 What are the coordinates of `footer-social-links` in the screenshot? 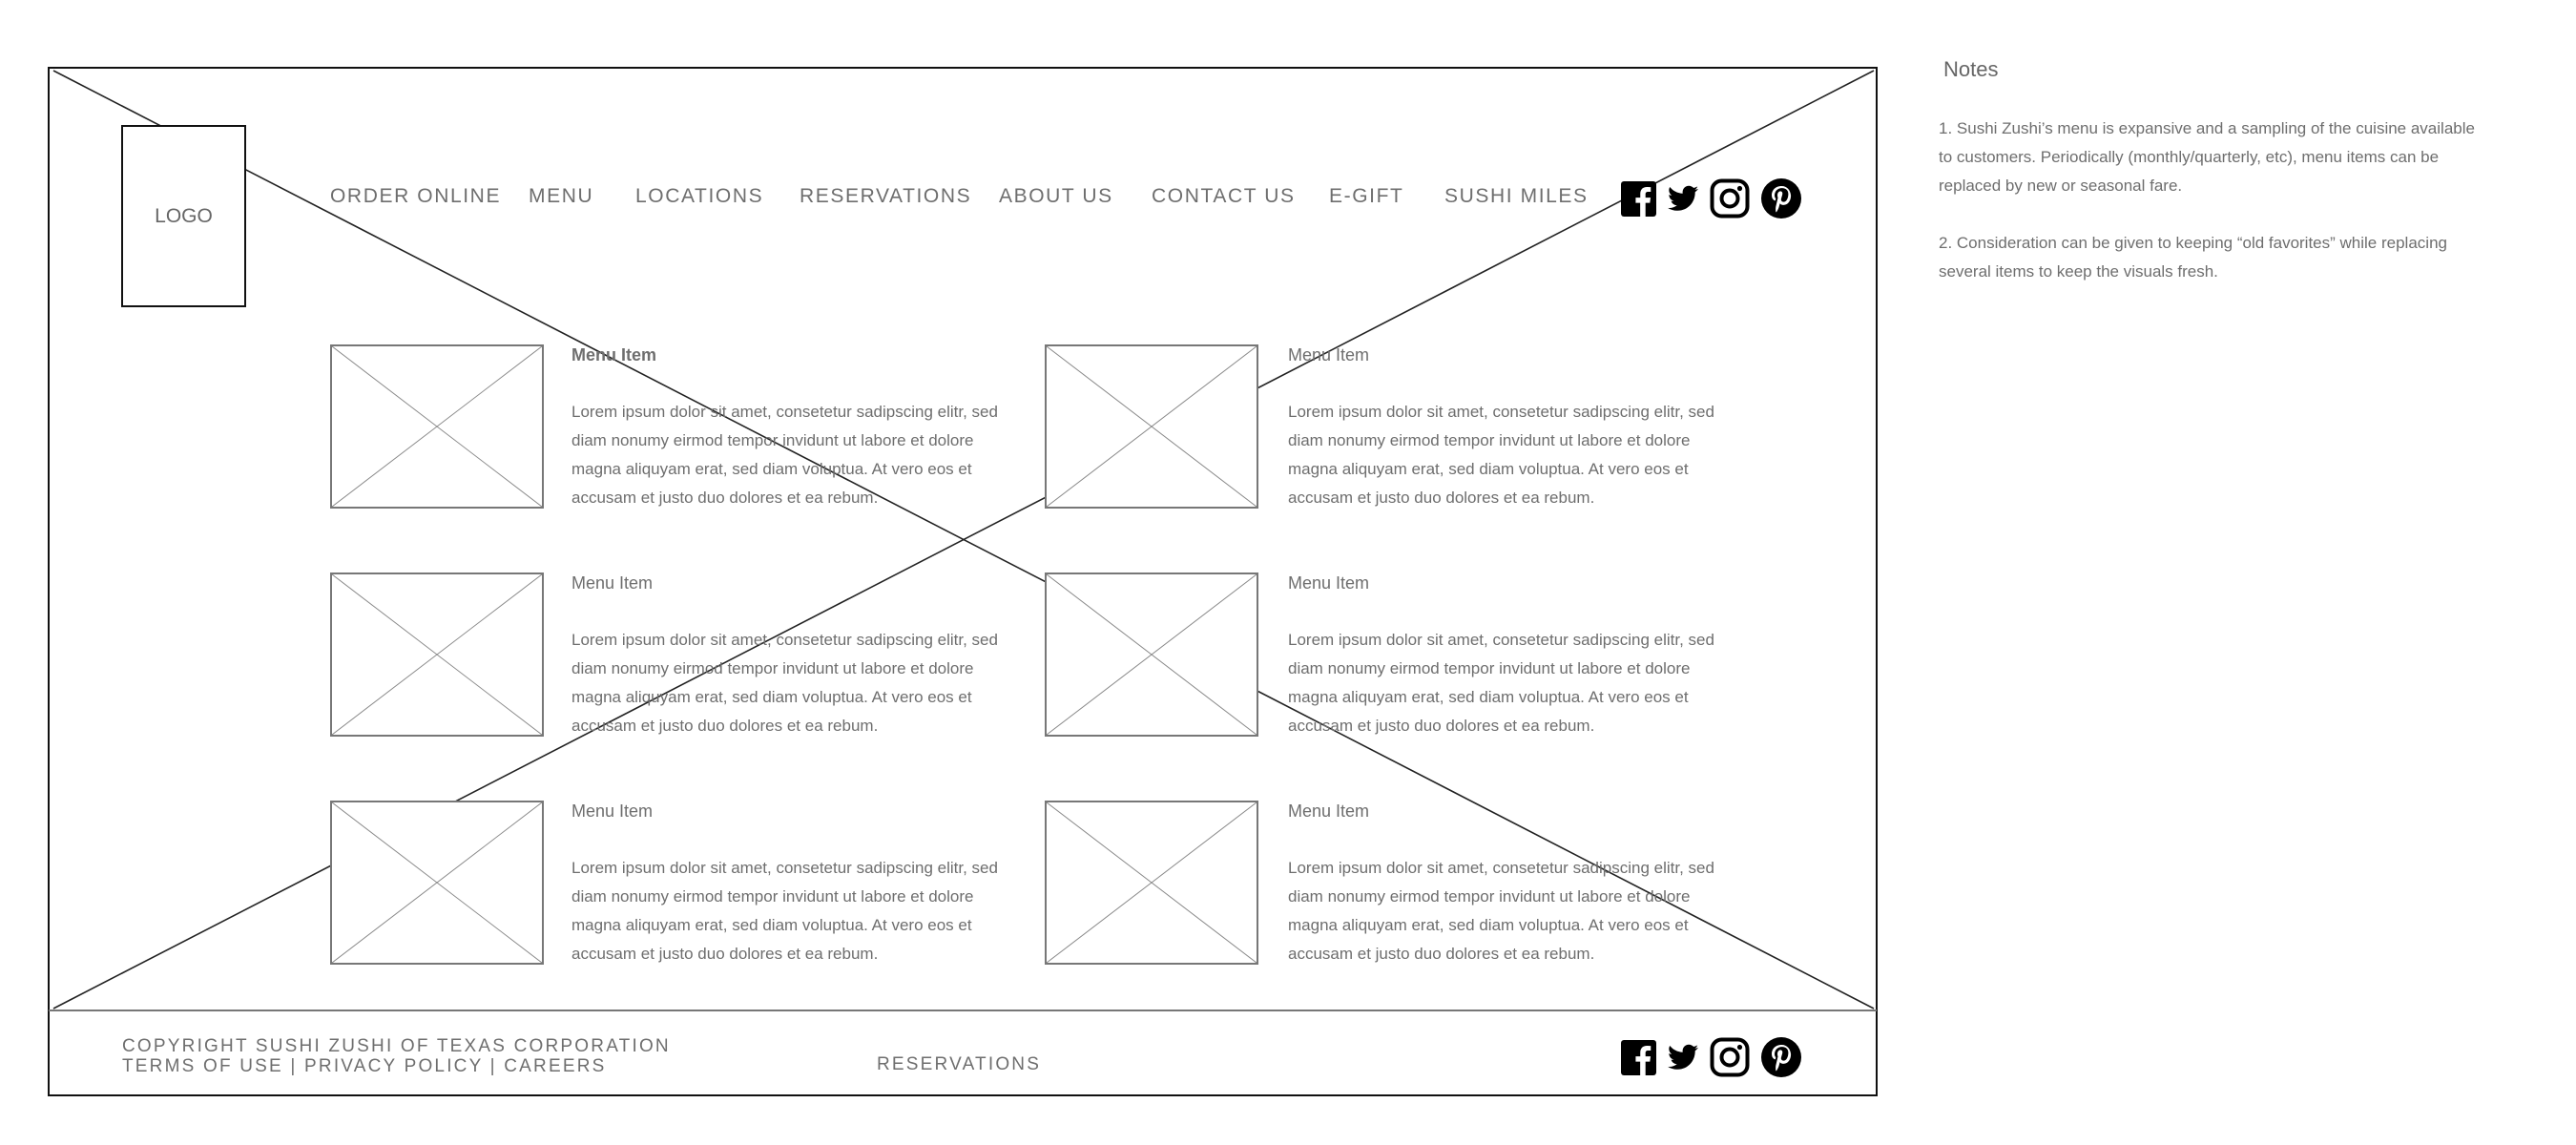 It's located at (1711, 1057).